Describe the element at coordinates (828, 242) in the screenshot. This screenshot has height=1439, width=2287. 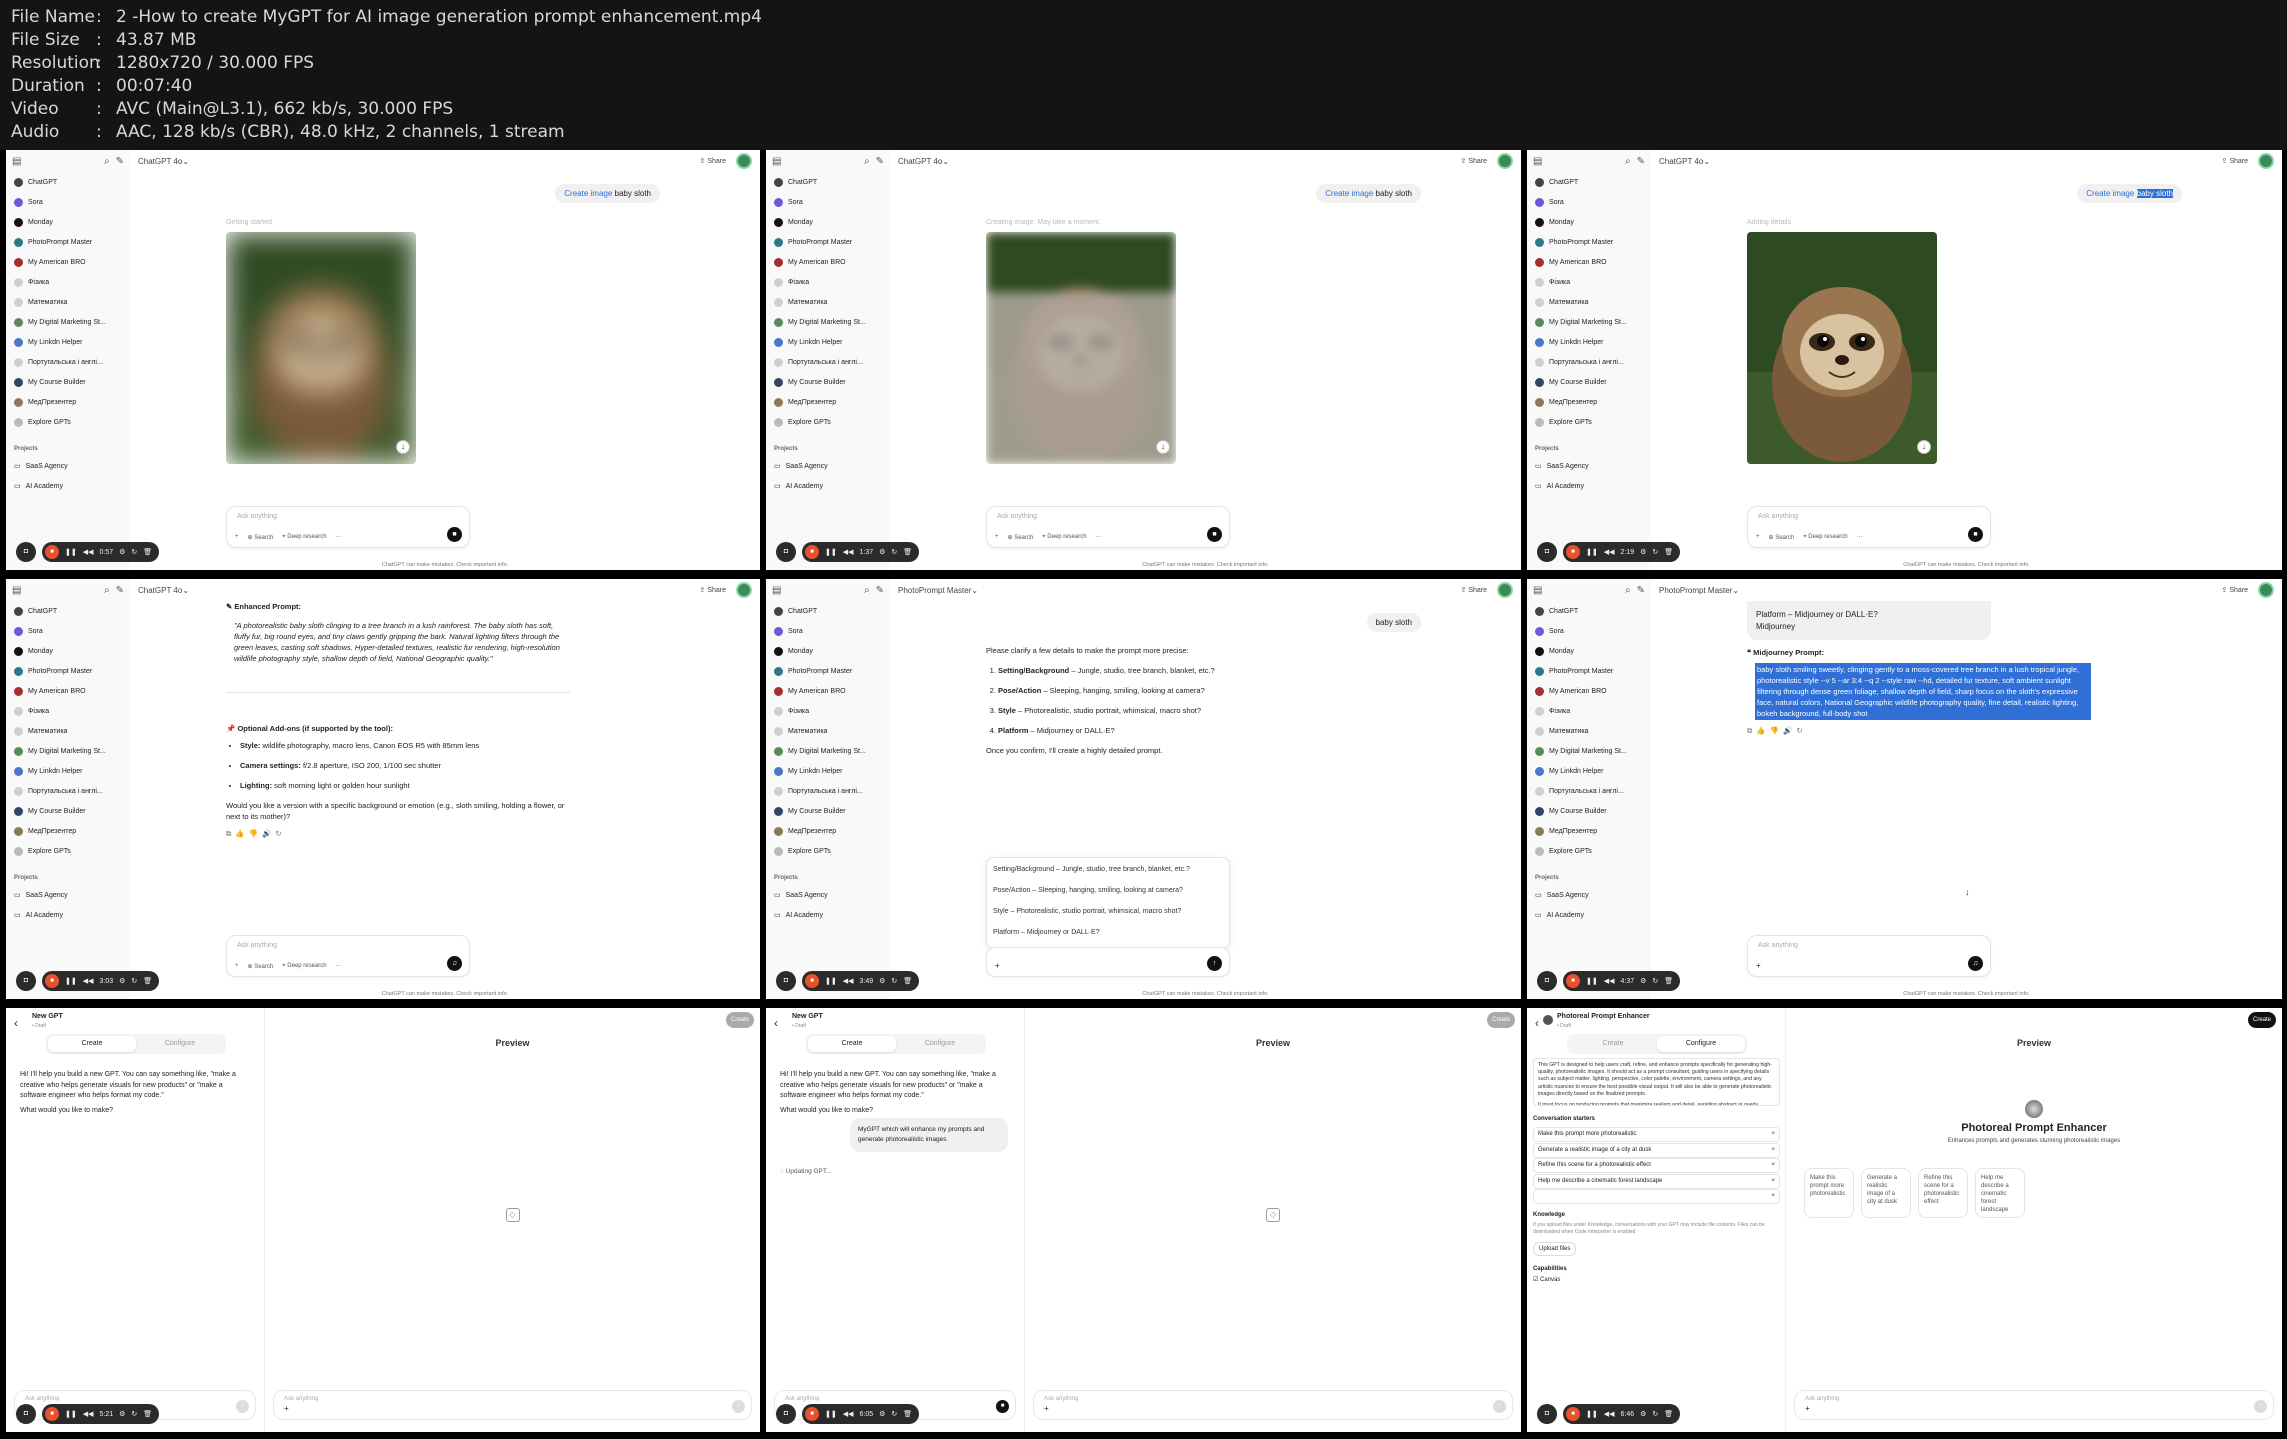
I see `sidebar-item: PhotoPrompt Master` at that location.